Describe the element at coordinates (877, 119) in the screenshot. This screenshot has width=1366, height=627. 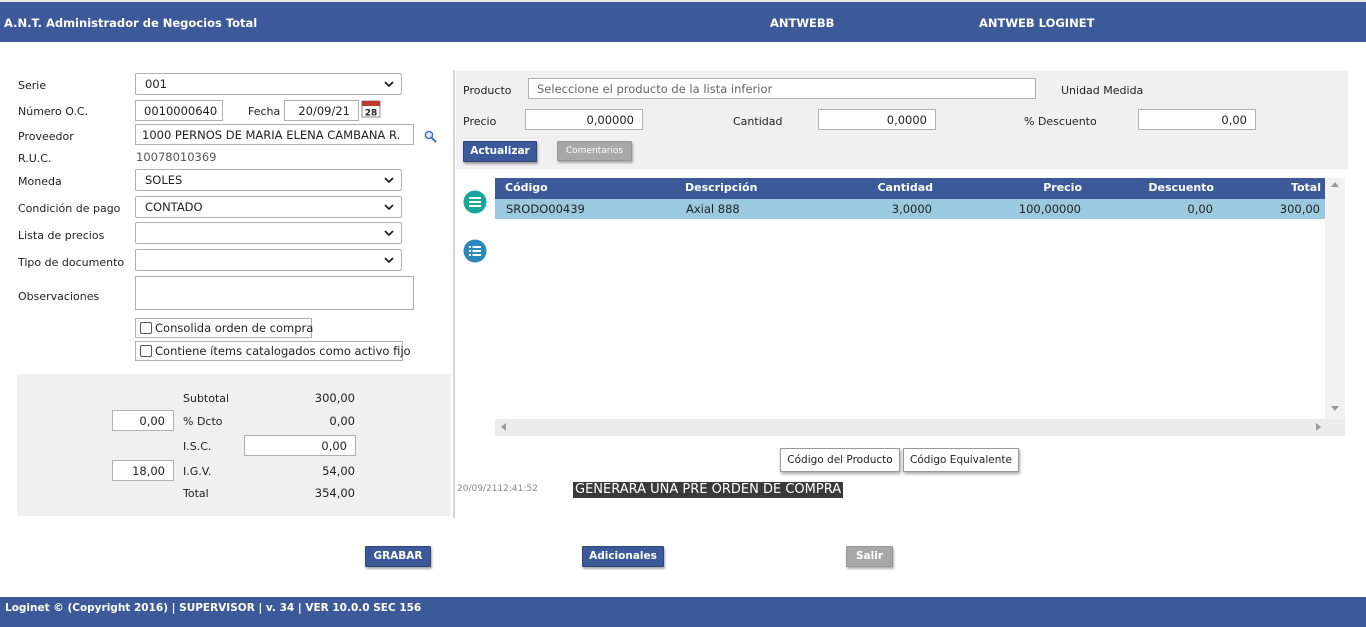
I see `cantidad-input: 0,0000` at that location.